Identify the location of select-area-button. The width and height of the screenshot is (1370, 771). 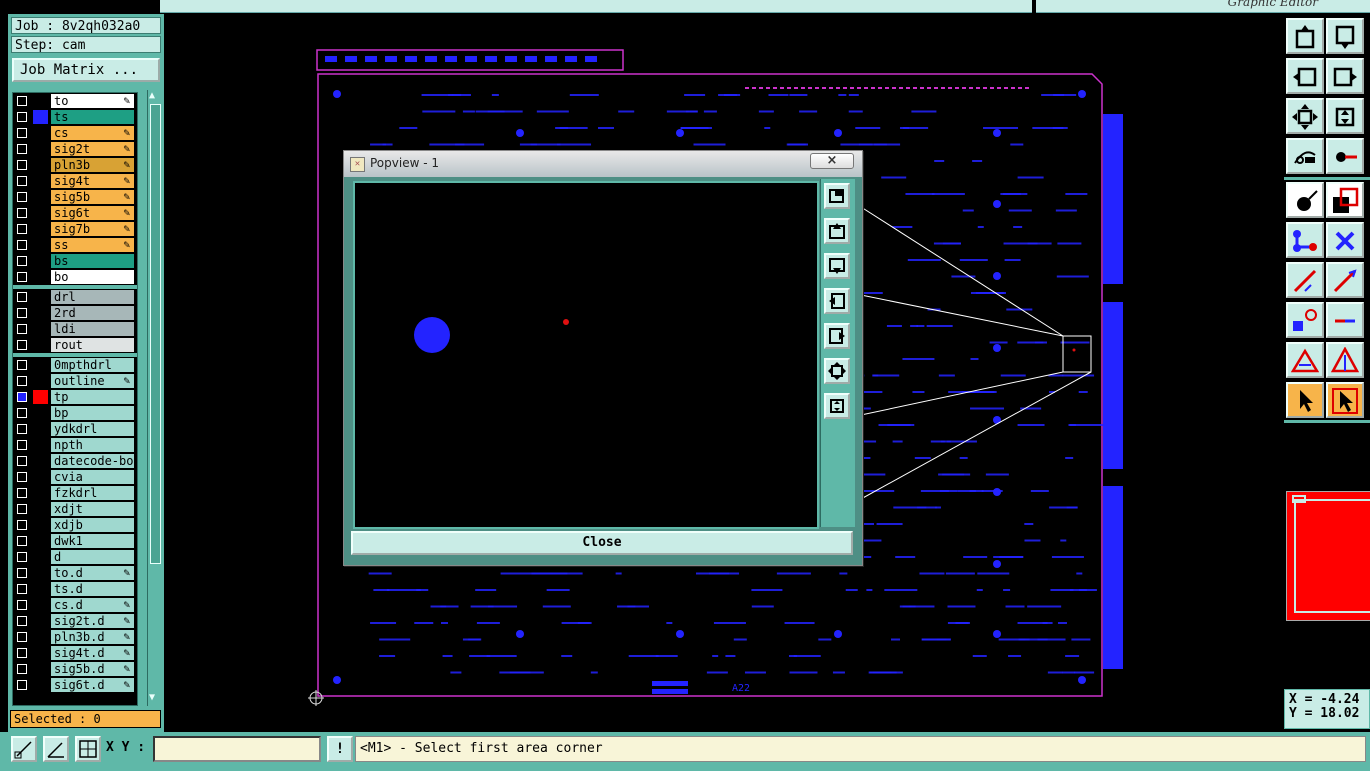
(1345, 400).